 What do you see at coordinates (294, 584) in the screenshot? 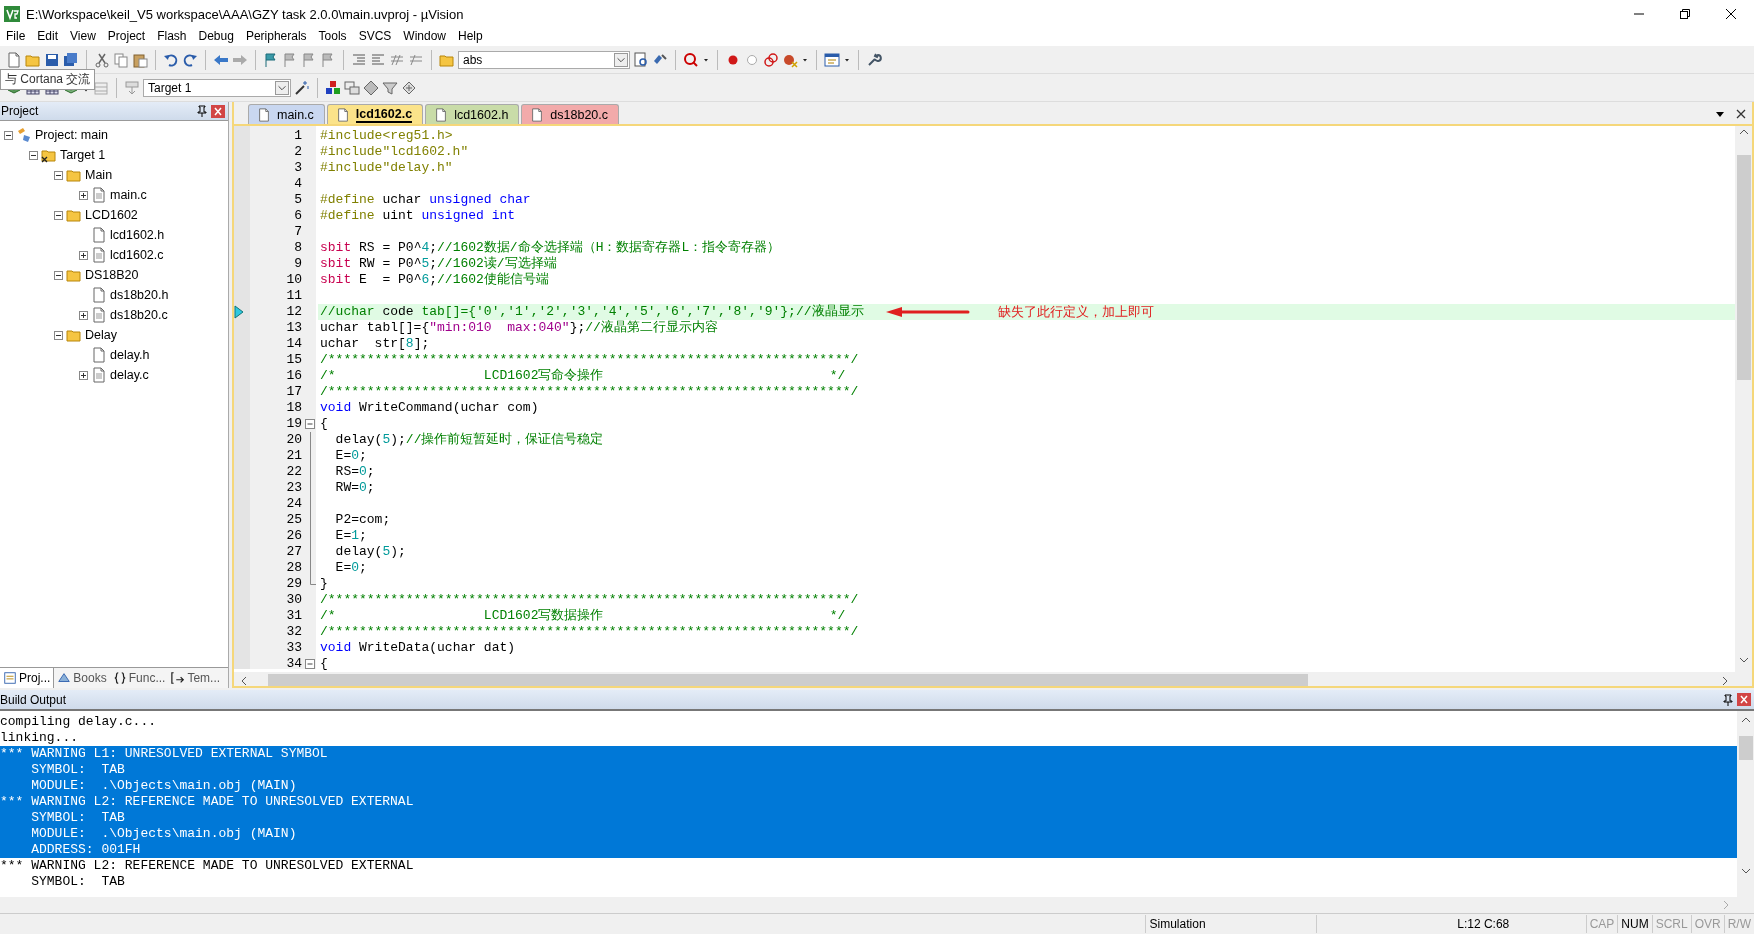
I see `line-number: 29` at bounding box center [294, 584].